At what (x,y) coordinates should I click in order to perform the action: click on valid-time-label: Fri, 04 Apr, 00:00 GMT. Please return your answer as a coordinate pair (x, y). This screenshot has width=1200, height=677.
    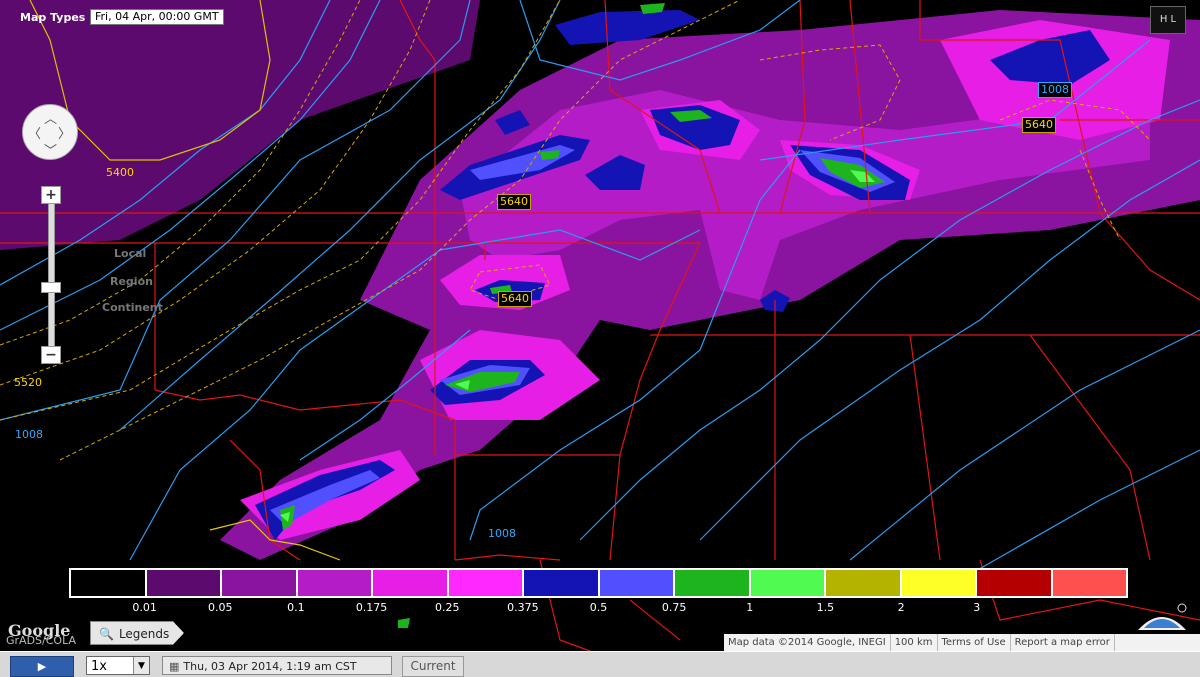
    Looking at the image, I should click on (157, 17).